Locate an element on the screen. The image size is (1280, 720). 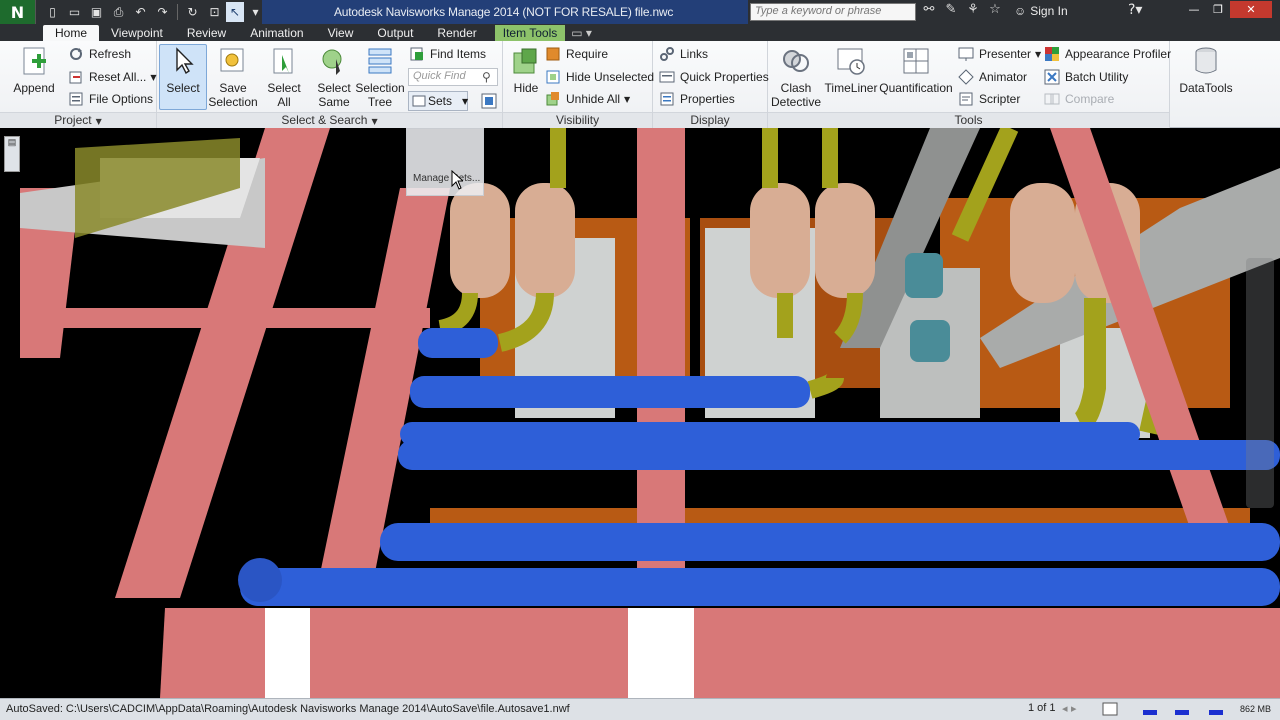
toolbar-divider is located at coordinates (177, 12).